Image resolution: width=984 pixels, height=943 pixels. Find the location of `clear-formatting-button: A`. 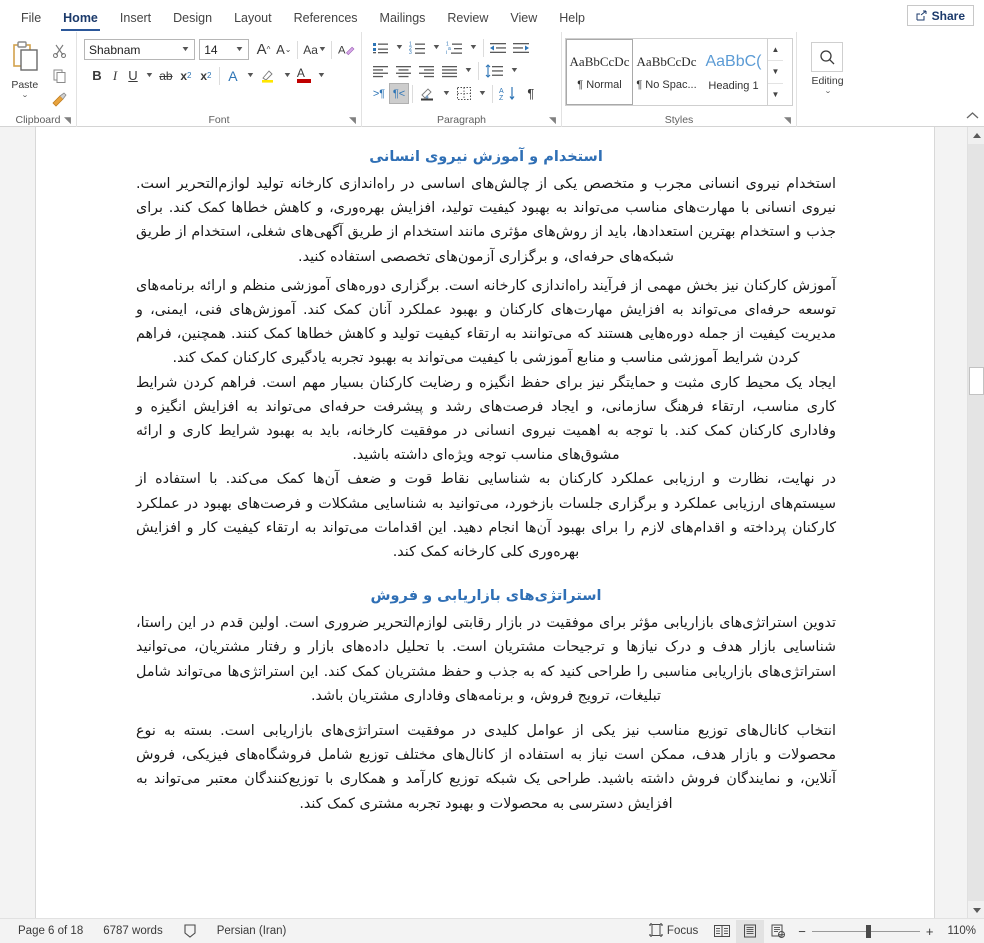

clear-formatting-button: A is located at coordinates (346, 49).